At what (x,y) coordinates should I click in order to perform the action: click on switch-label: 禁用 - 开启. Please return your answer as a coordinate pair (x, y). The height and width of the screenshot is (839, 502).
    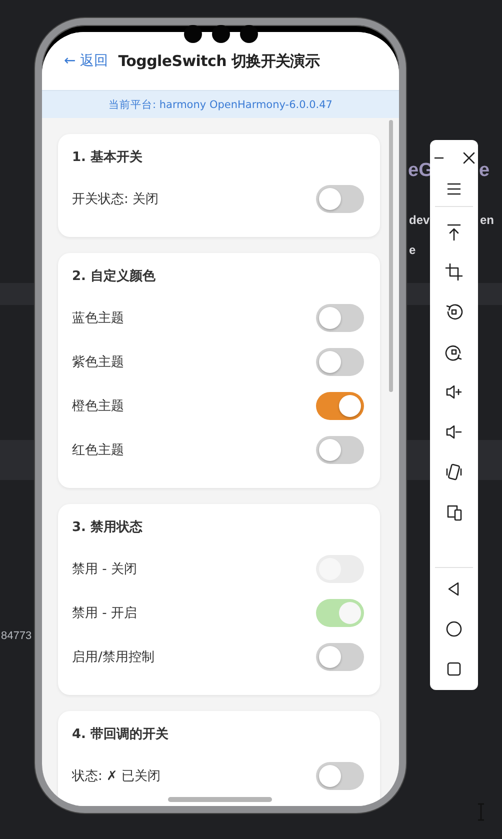
    Looking at the image, I should click on (104, 613).